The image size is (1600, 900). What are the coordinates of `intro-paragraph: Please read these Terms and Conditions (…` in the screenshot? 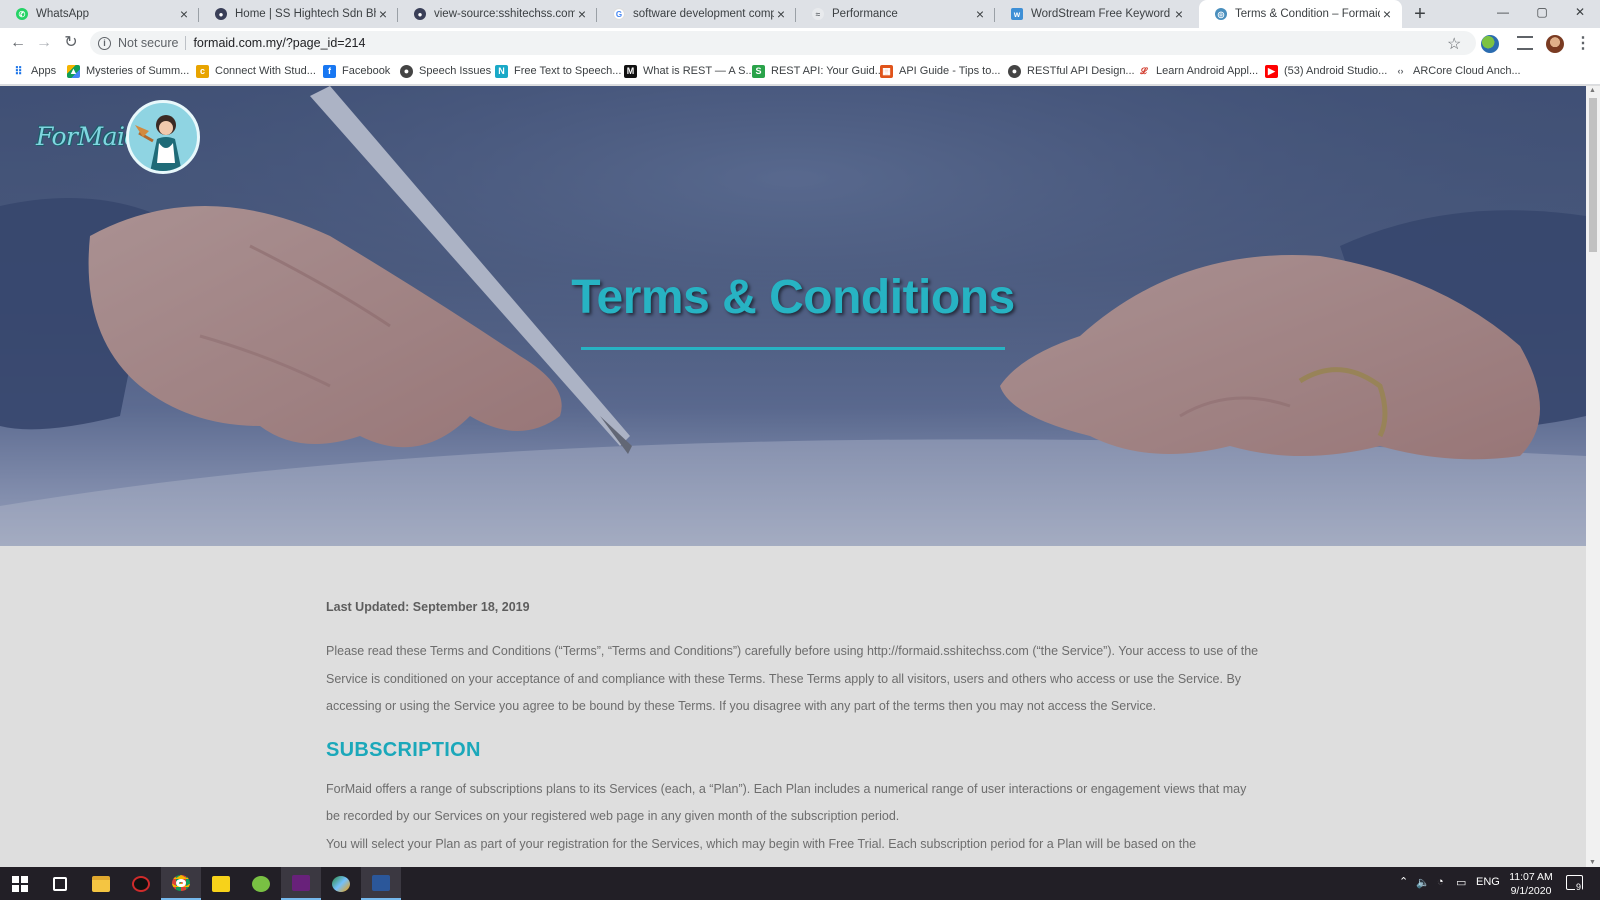 It's located at (792, 678).